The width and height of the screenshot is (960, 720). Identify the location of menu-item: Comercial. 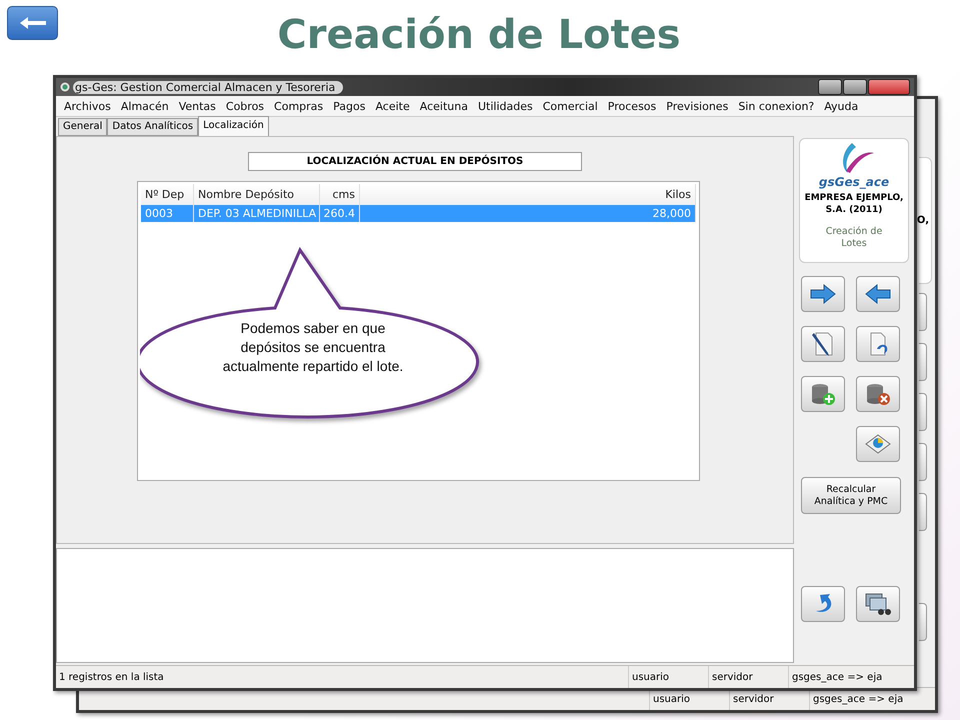
(570, 106).